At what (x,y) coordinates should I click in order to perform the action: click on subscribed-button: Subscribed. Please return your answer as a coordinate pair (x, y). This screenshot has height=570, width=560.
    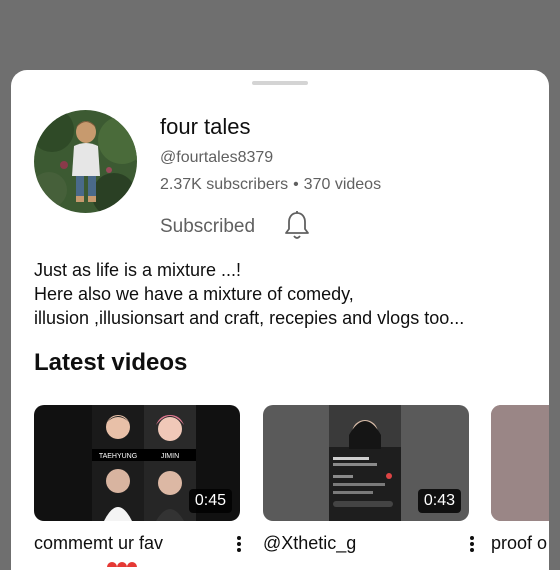
    Looking at the image, I should click on (207, 227).